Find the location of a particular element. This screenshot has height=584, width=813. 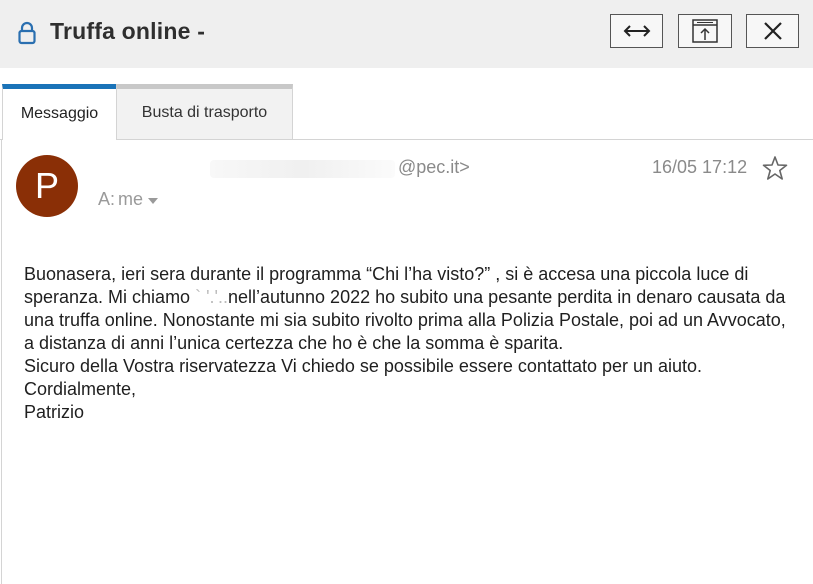

chevron-down-icon is located at coordinates (153, 200).